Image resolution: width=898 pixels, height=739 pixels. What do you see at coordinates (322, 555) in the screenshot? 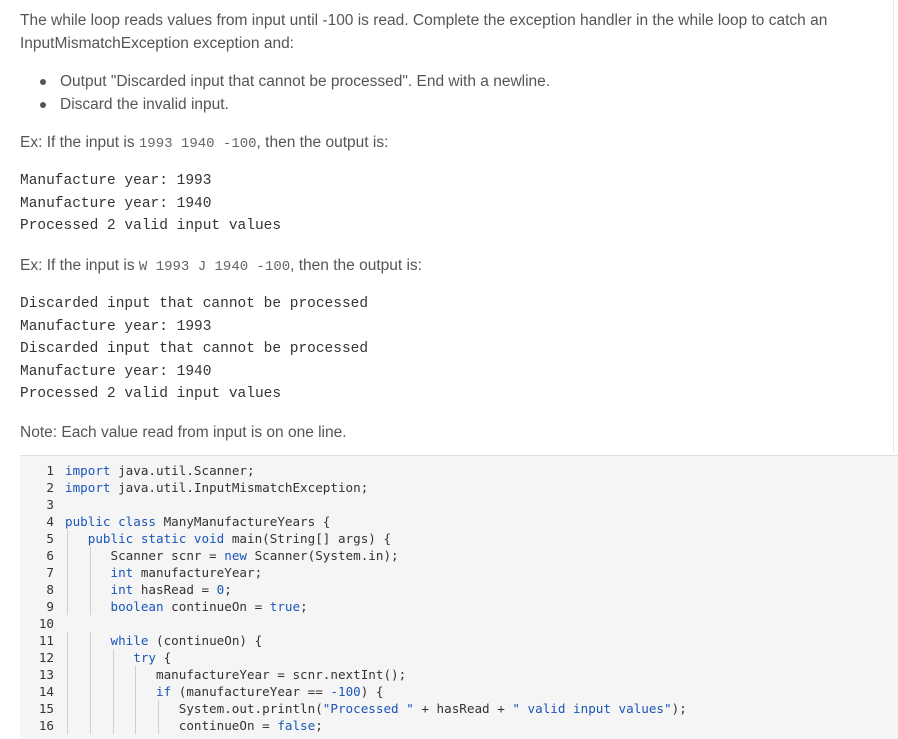
I see `code-token: Scanner(System.in);` at bounding box center [322, 555].